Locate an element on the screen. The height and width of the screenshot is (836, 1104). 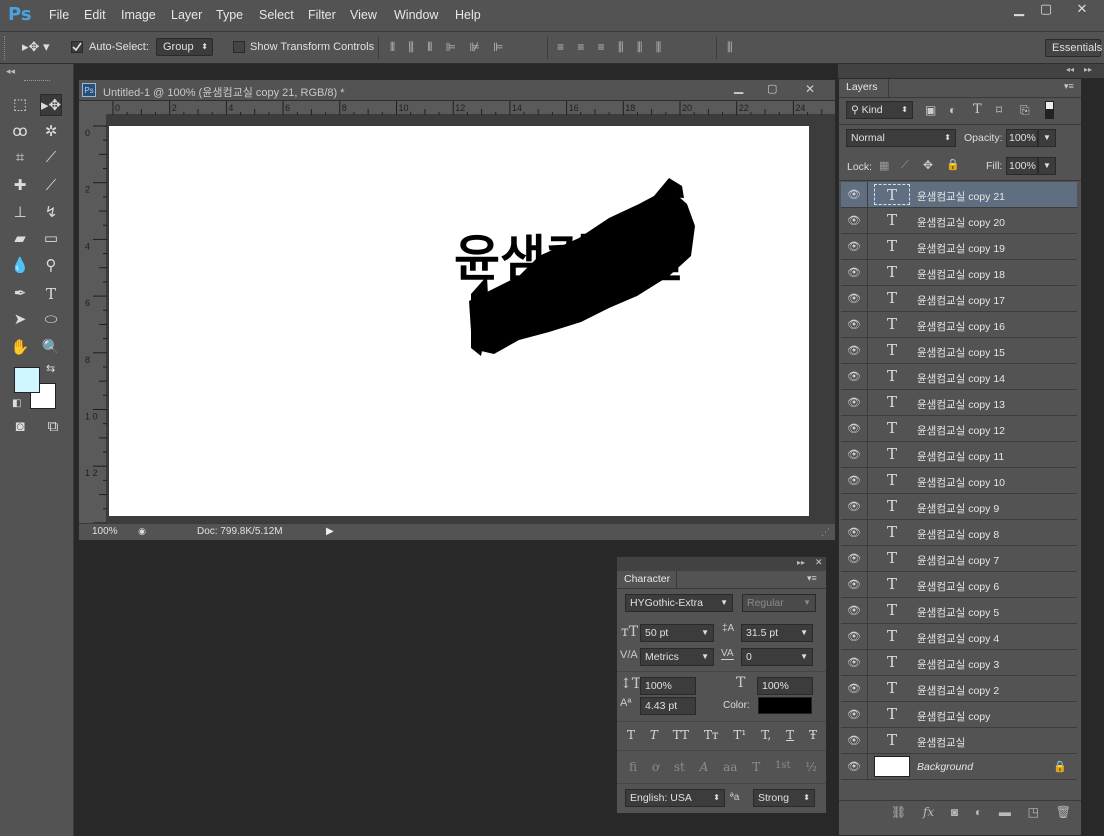
lock-all-icon: 🔒 is located at coordinates (953, 164).